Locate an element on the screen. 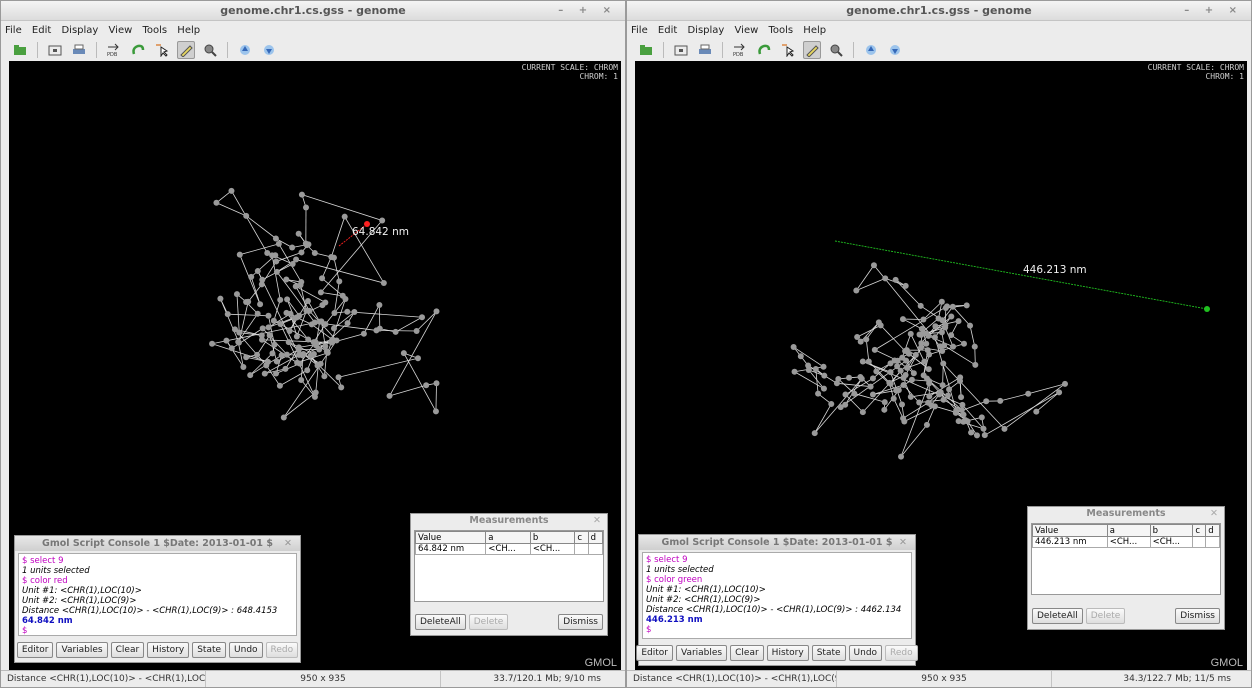 The image size is (1252, 688). menu-file: File is located at coordinates (13, 30).